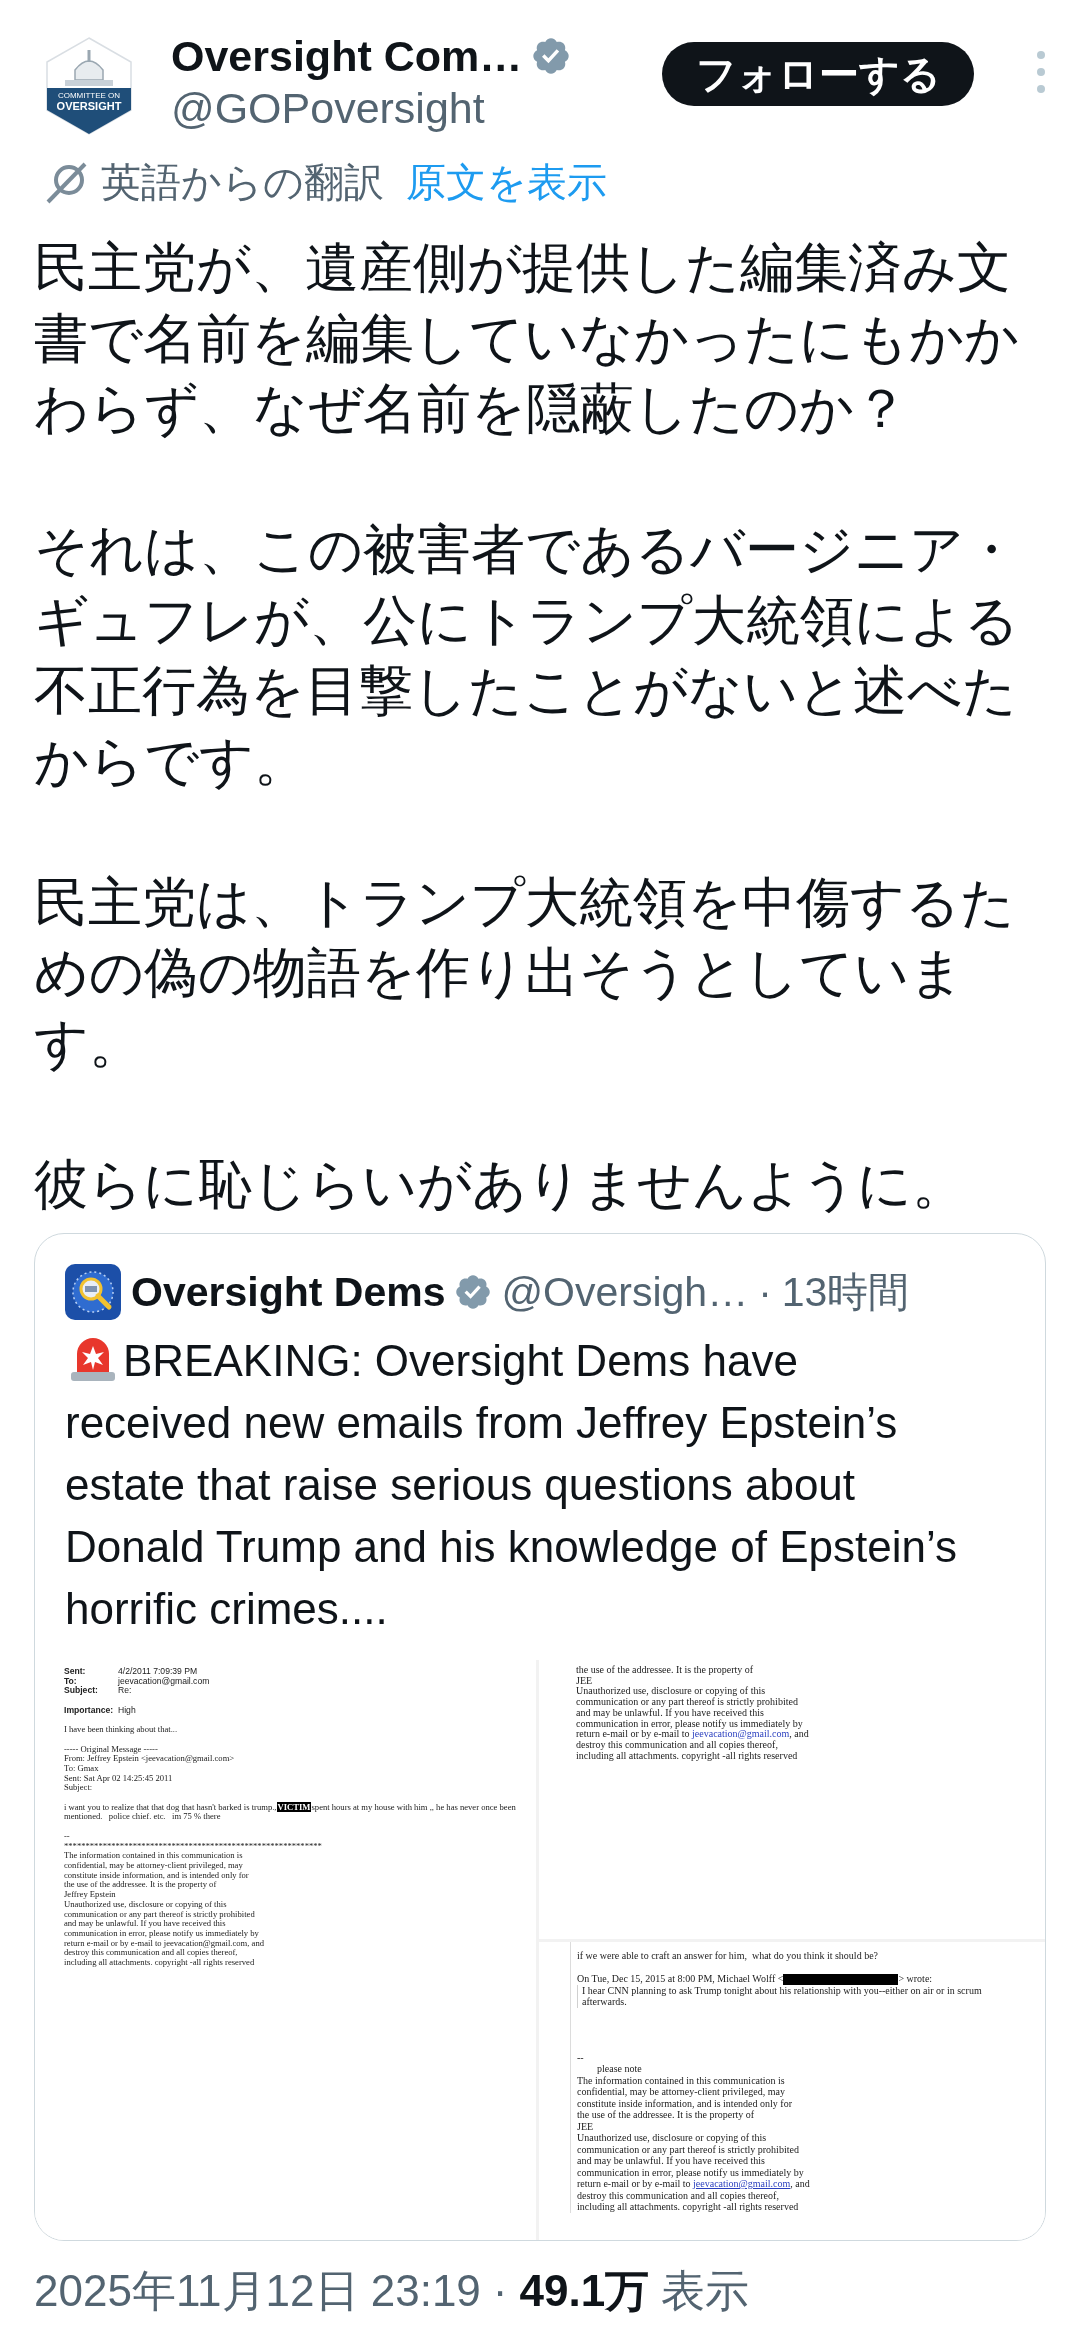  What do you see at coordinates (67, 182) in the screenshot?
I see `slashed-circle-icon` at bounding box center [67, 182].